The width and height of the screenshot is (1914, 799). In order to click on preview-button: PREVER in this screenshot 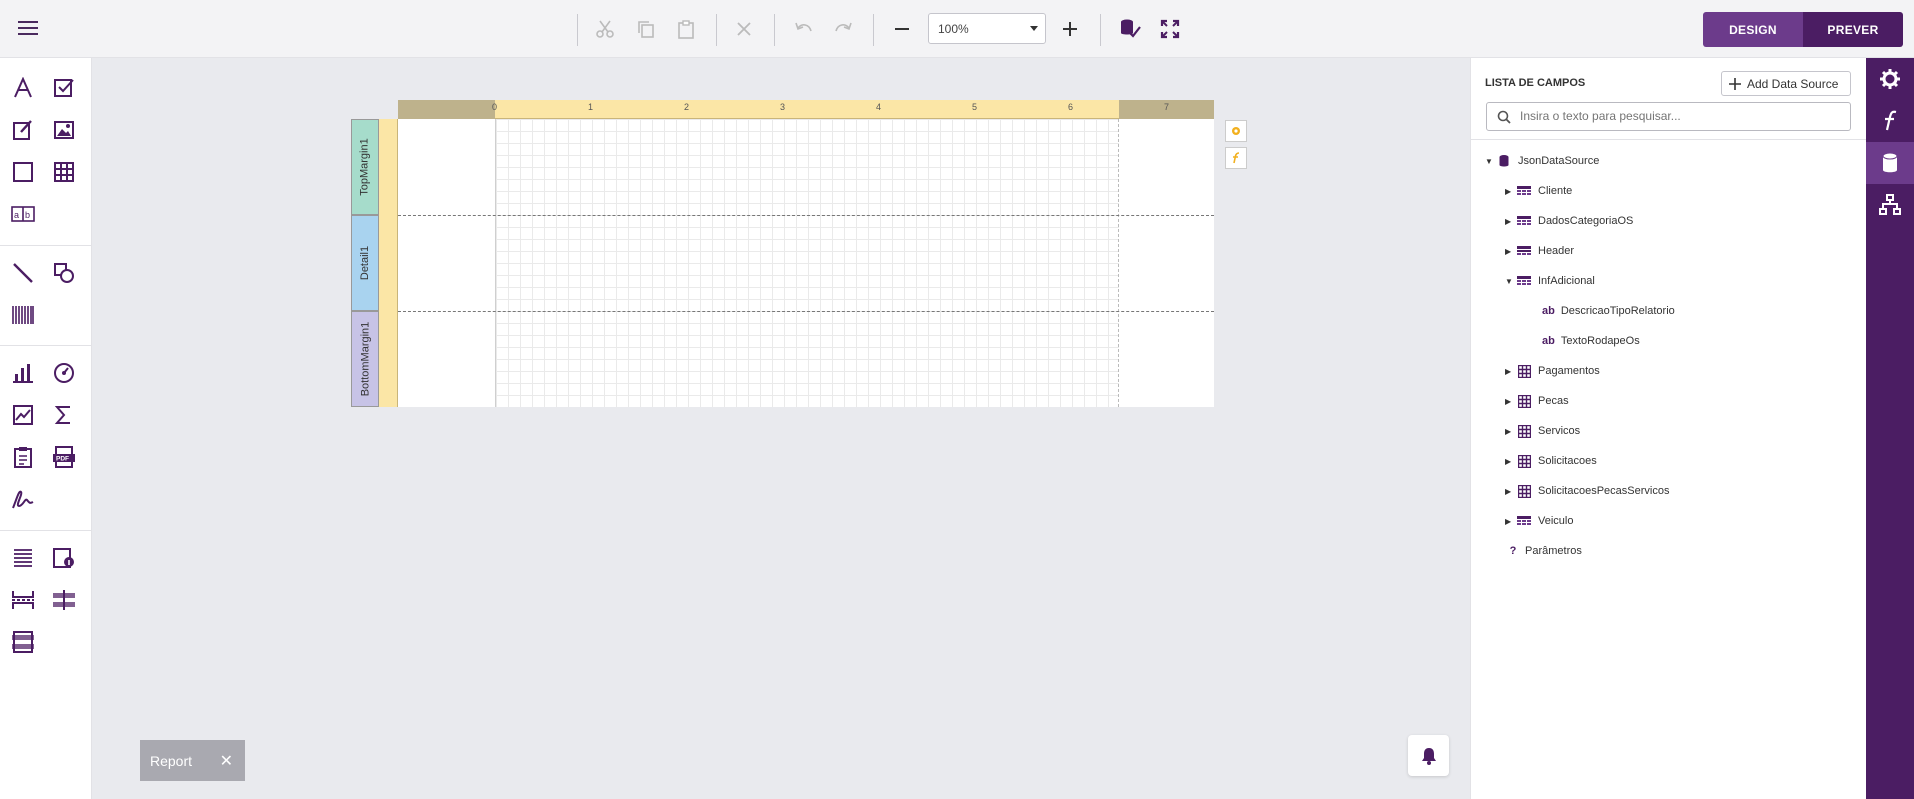, I will do `click(1853, 29)`.